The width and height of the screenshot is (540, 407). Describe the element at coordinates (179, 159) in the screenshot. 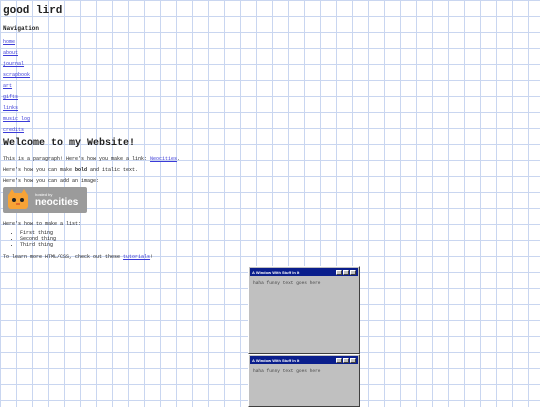

I see `paragraph-text: .` at that location.